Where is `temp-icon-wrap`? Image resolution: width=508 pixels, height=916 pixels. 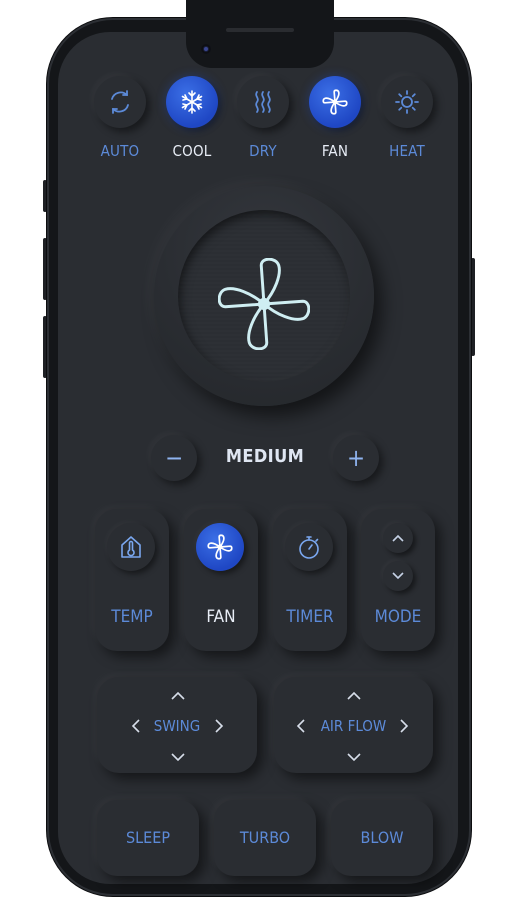
temp-icon-wrap is located at coordinates (131, 547).